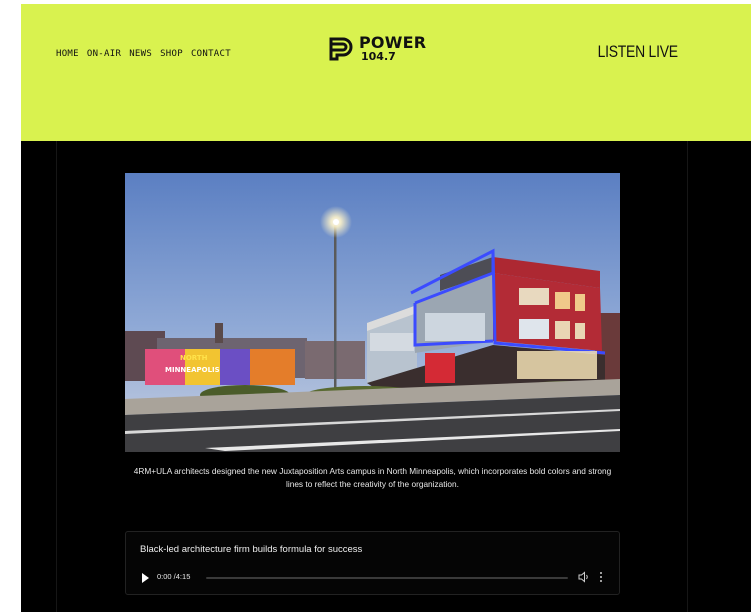 This screenshot has width=755, height=612. What do you see at coordinates (192, 370) in the screenshot?
I see `mural-text-minneapolis: MINNEAPOLIS` at bounding box center [192, 370].